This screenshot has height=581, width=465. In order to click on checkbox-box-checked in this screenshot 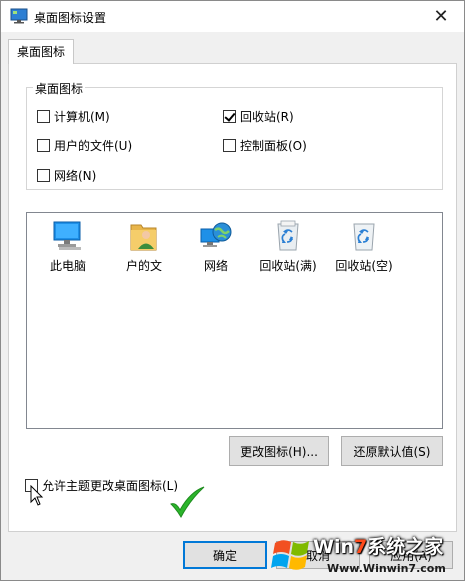, I will do `click(229, 116)`.